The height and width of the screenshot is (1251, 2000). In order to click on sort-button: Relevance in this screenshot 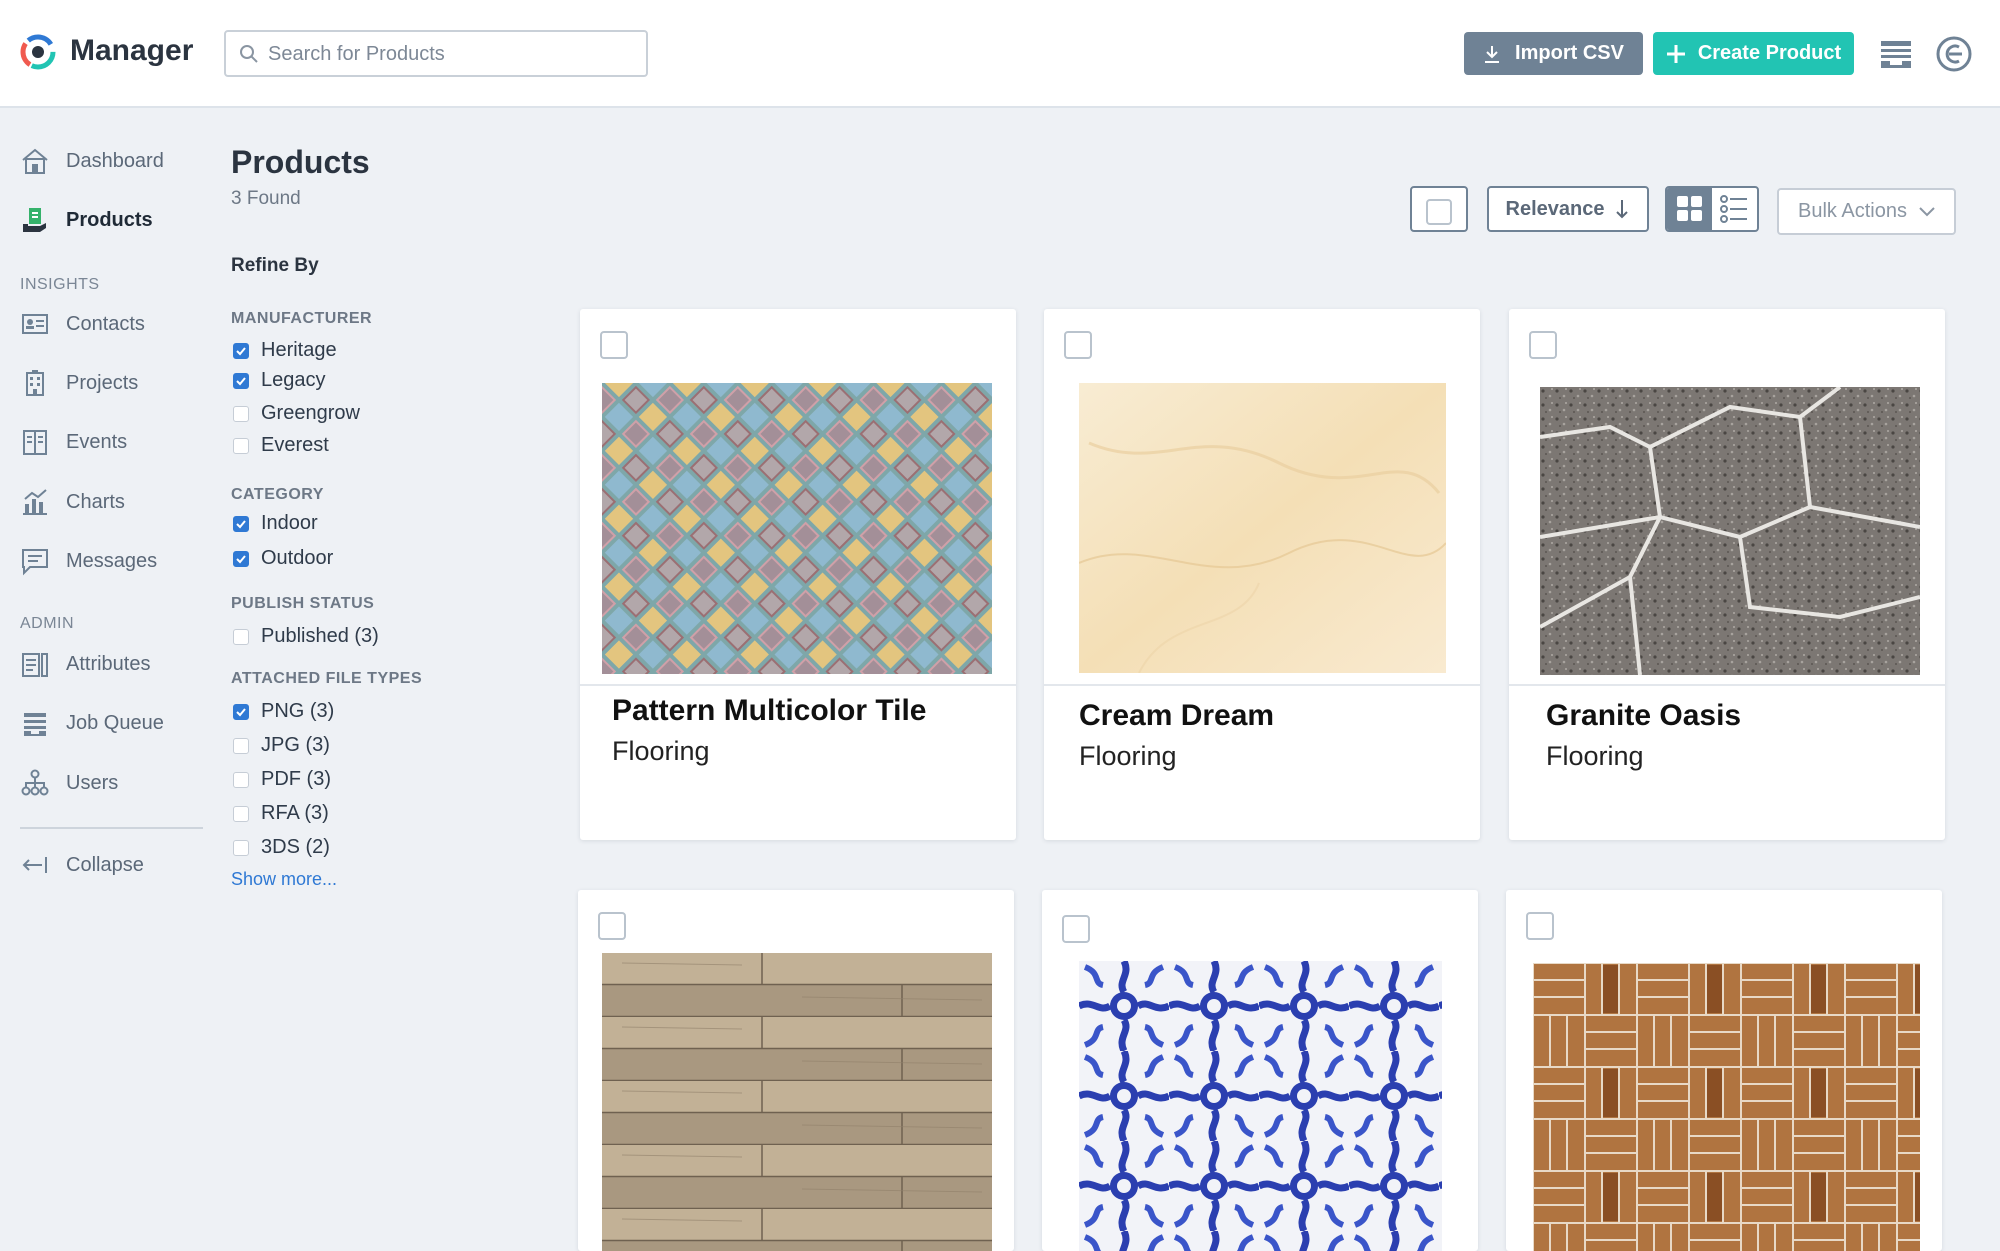, I will do `click(1568, 209)`.